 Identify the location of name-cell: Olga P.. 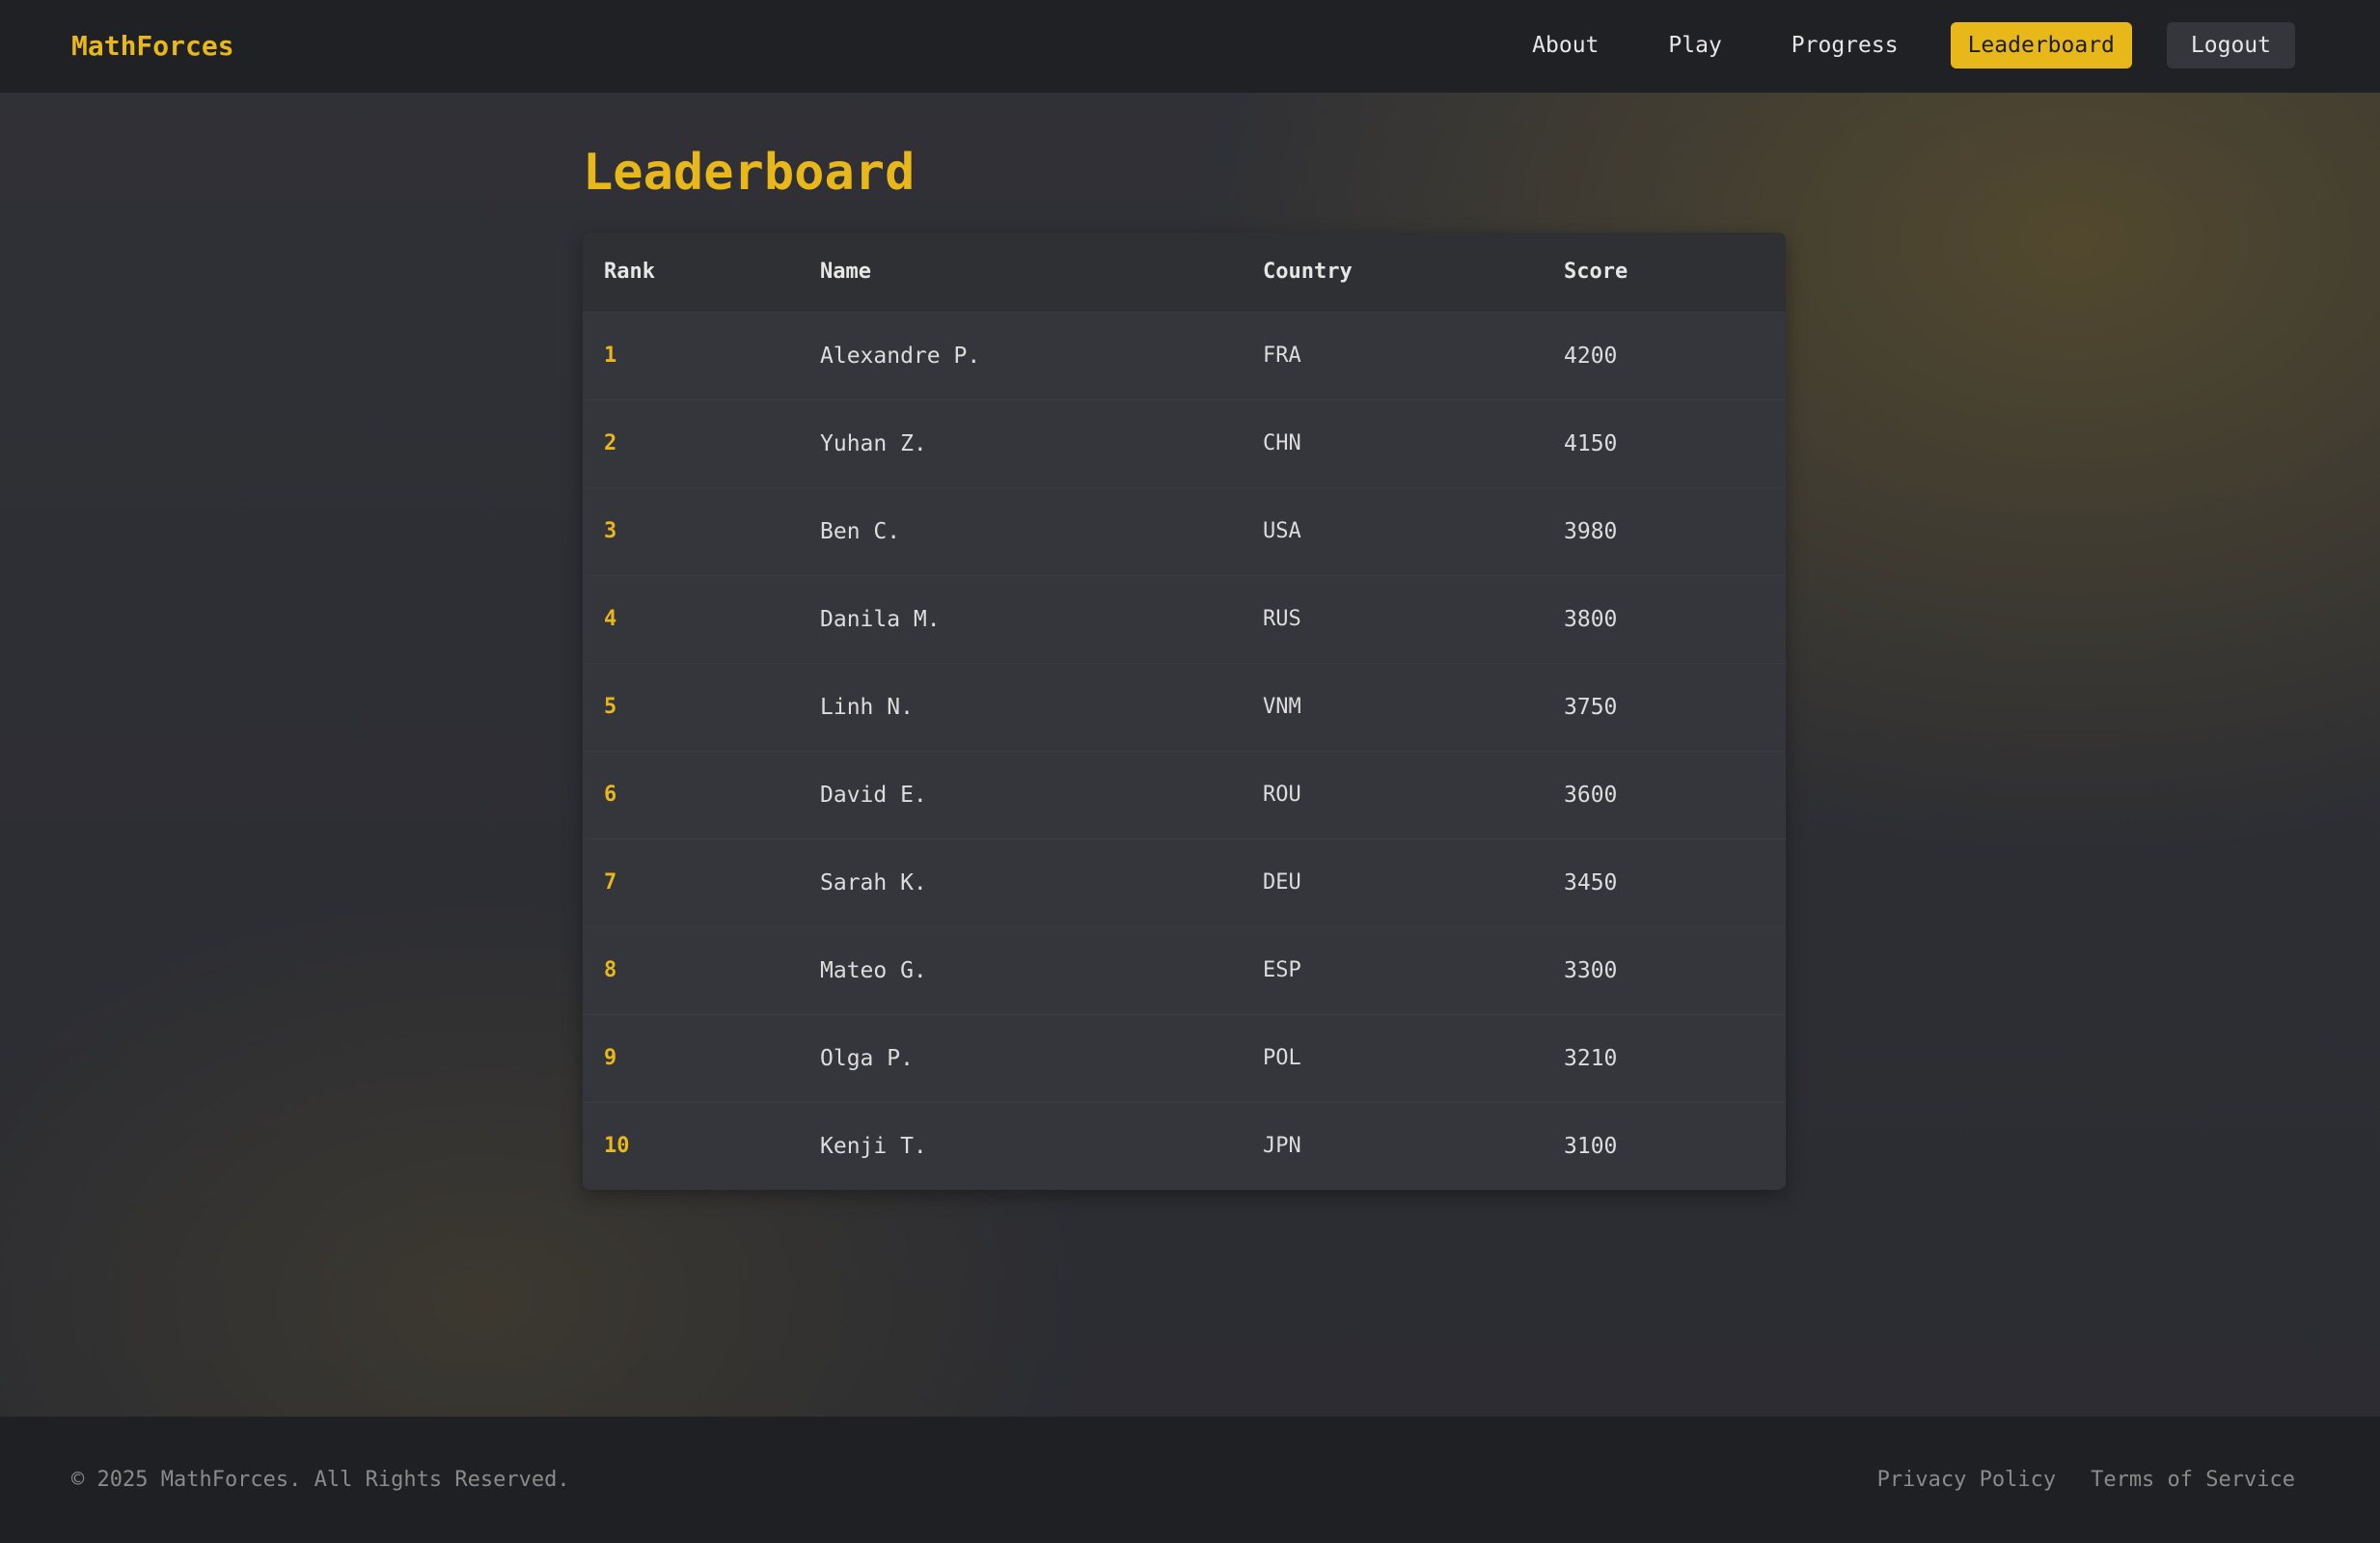
(867, 1058).